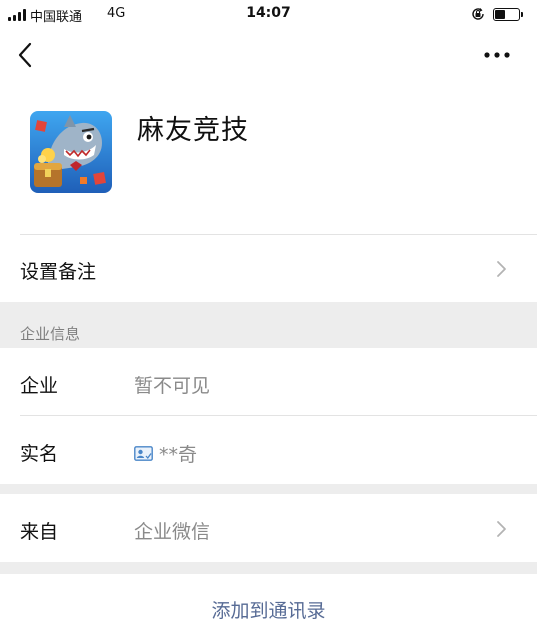 This screenshot has height=642, width=537. Describe the element at coordinates (268, 325) in the screenshot. I see `company-info-header: 企业信息` at that location.